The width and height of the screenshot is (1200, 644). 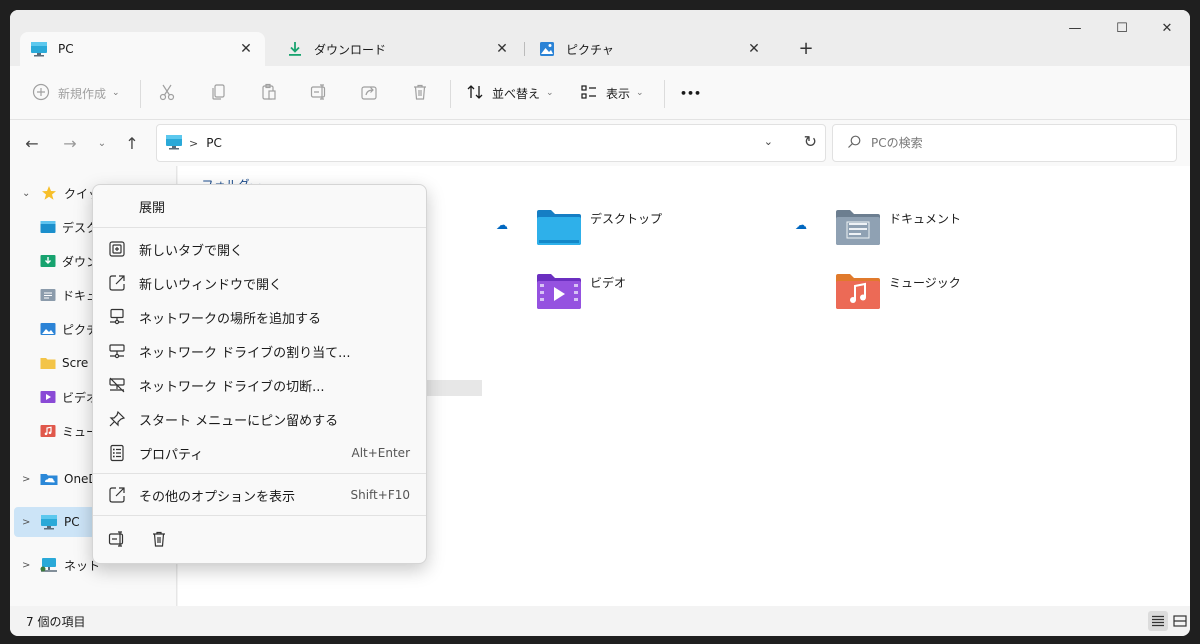 I want to click on menu-item-label: スタート メニューにピン留めする, so click(x=239, y=421).